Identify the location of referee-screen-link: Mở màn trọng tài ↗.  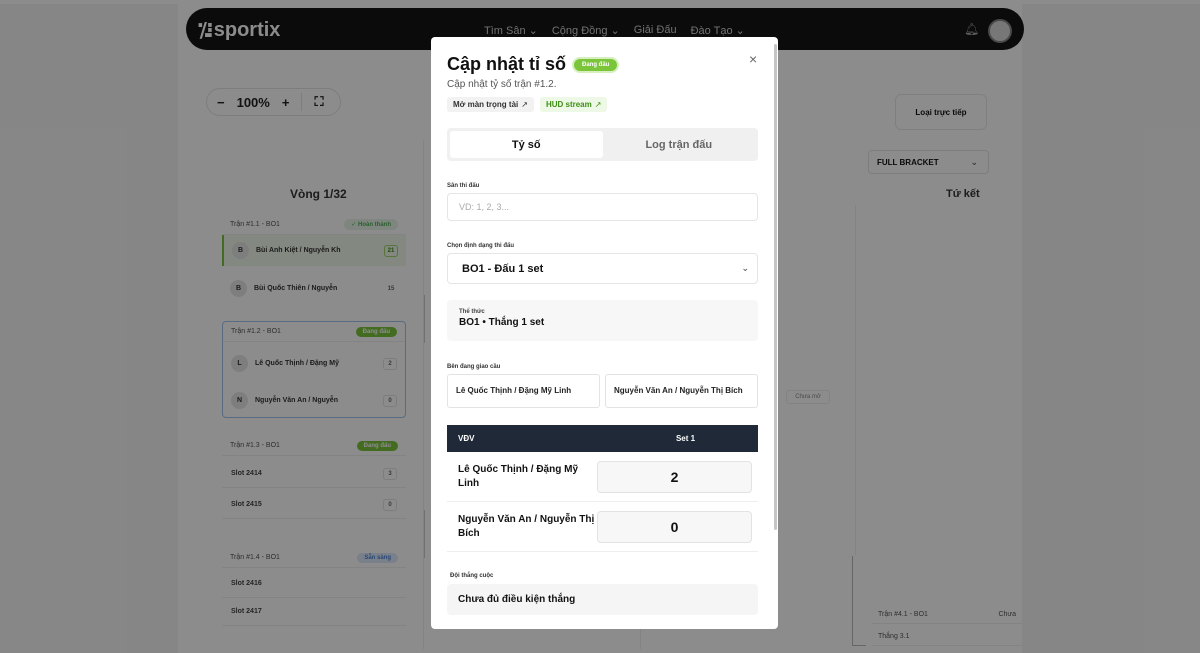
(490, 104).